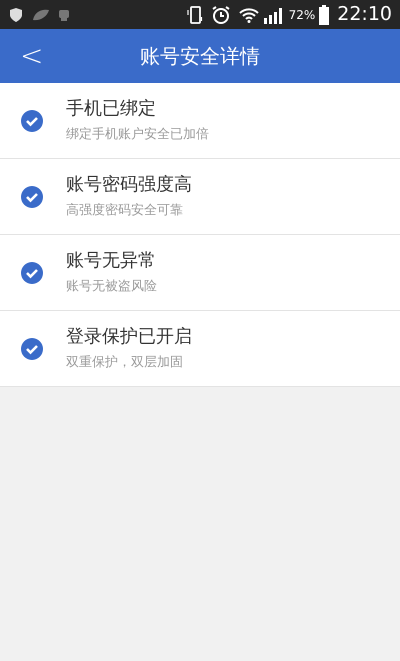  What do you see at coordinates (125, 211) in the screenshot?
I see `item-subtitle: 高强度密码安全可靠` at bounding box center [125, 211].